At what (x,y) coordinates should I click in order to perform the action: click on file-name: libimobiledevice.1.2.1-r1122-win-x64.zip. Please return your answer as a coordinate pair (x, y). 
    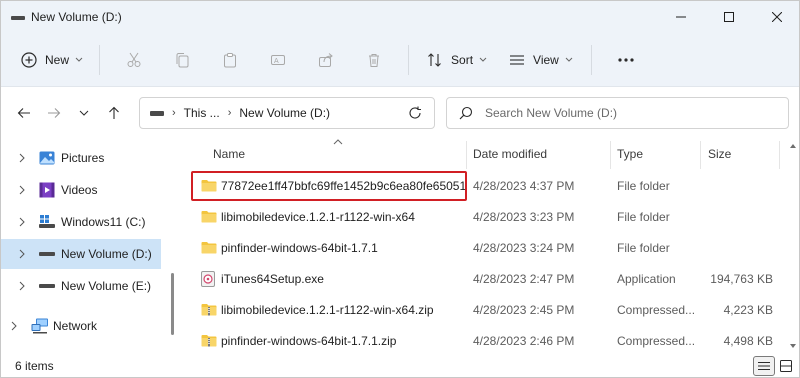
    Looking at the image, I should click on (327, 310).